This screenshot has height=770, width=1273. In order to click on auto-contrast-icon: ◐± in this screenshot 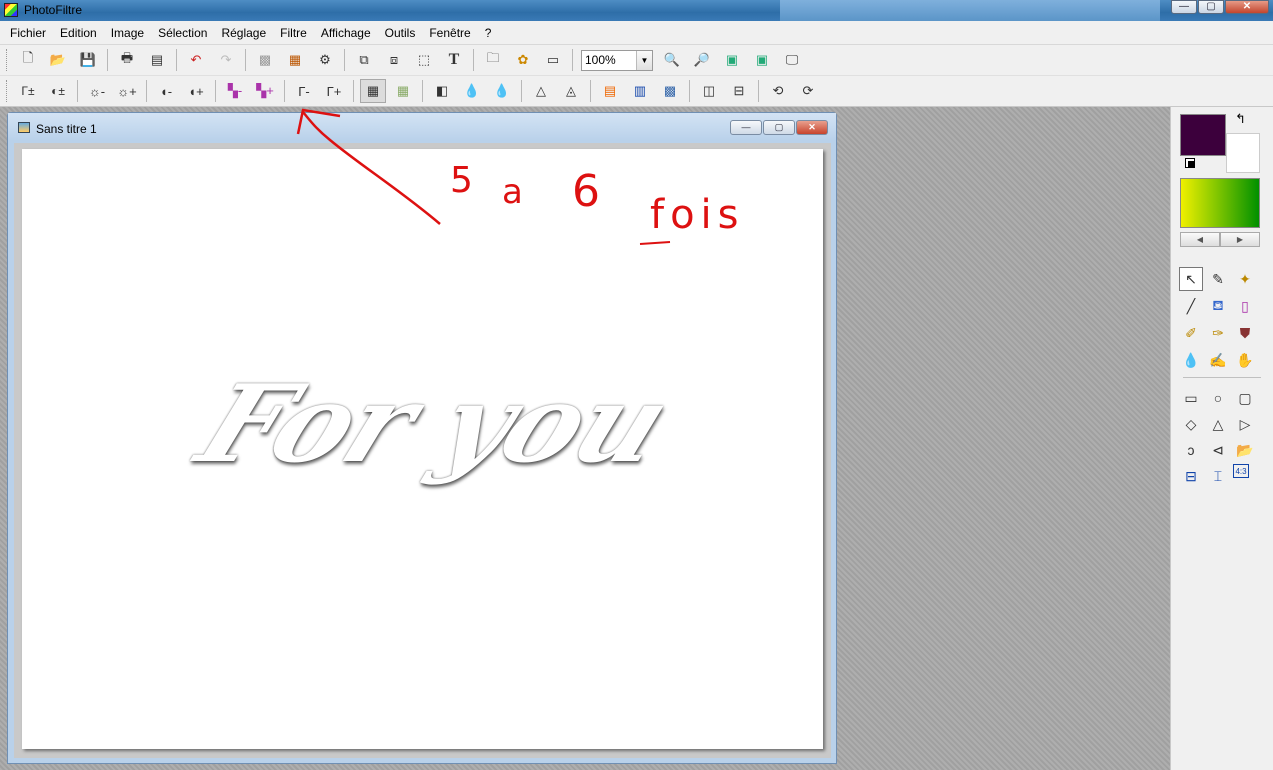, I will do `click(58, 91)`.